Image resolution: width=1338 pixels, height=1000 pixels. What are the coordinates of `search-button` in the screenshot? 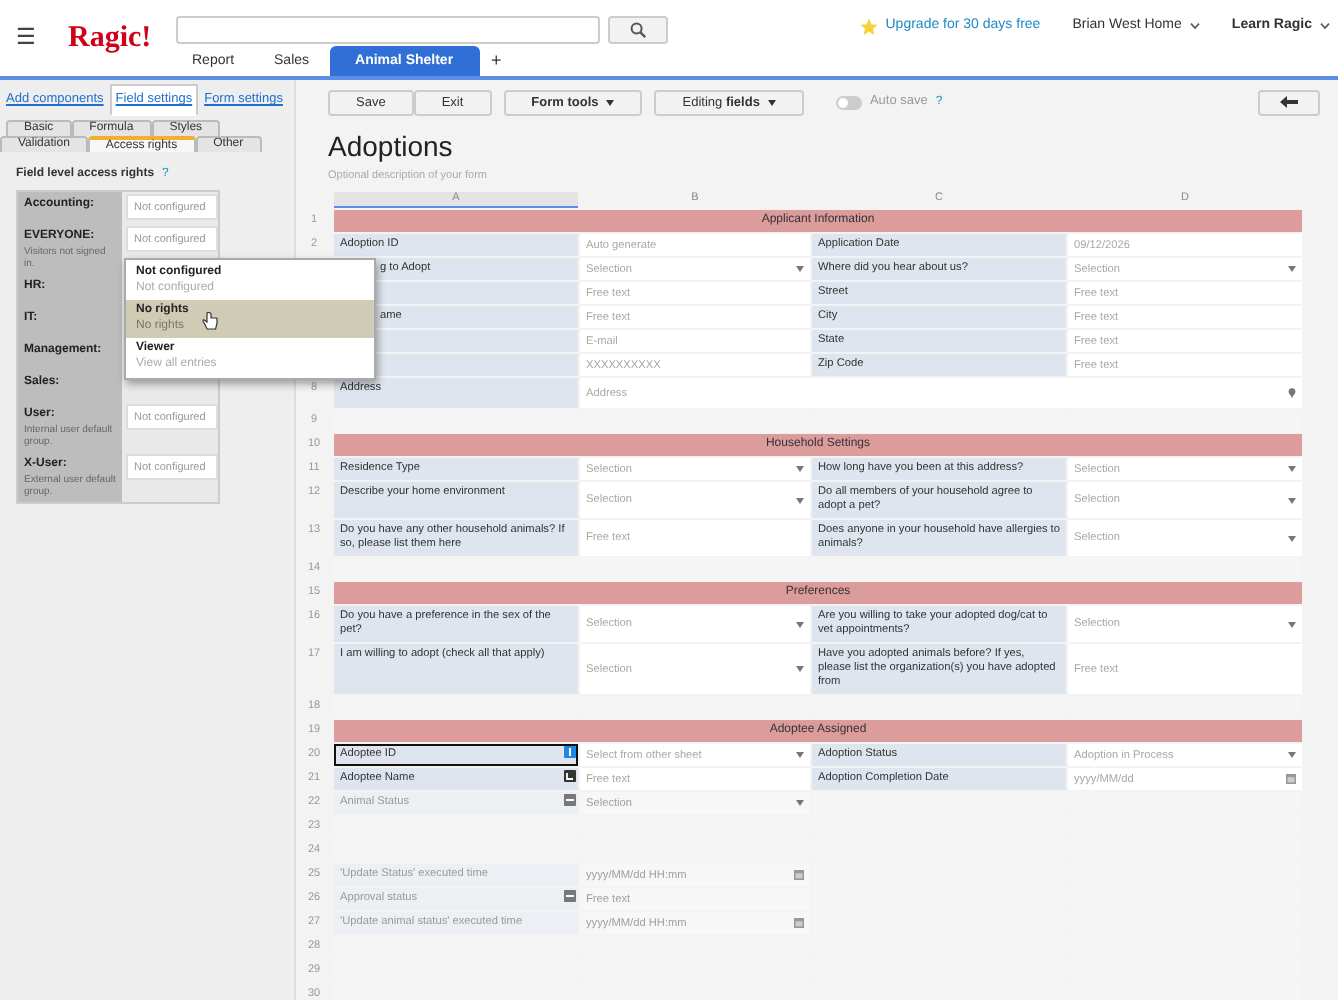 It's located at (638, 30).